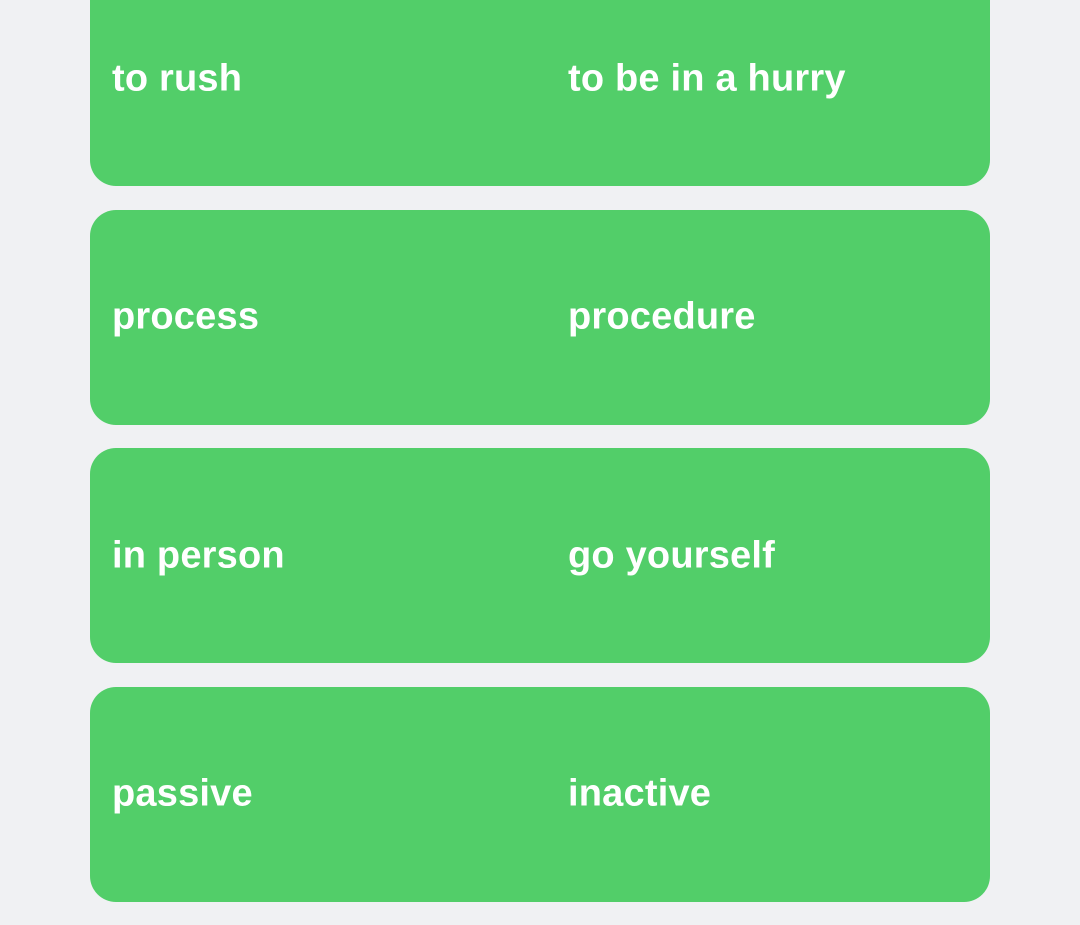  I want to click on pair-match: go yourself, so click(672, 555).